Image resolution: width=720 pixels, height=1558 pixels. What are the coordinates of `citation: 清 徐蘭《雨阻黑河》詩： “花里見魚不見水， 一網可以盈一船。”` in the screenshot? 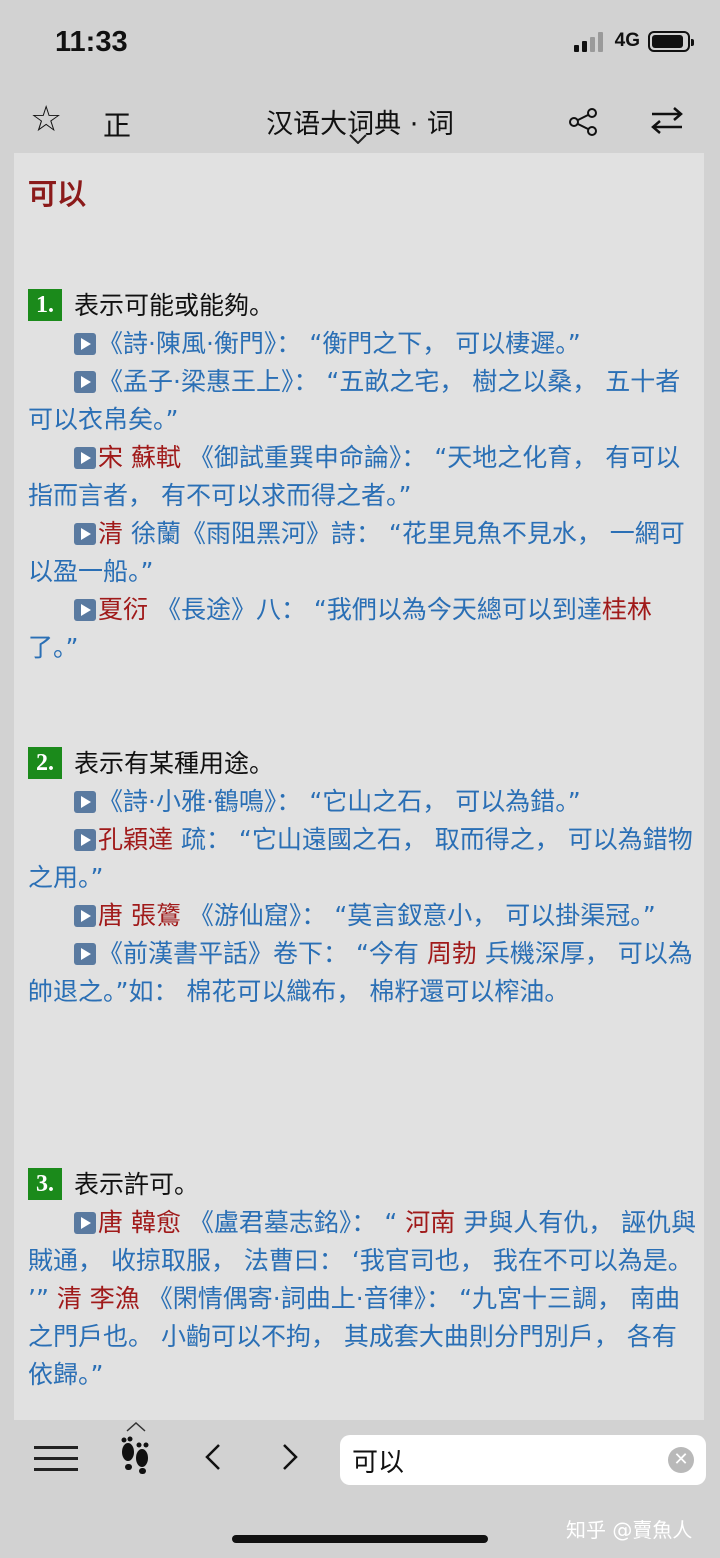 It's located at (364, 553).